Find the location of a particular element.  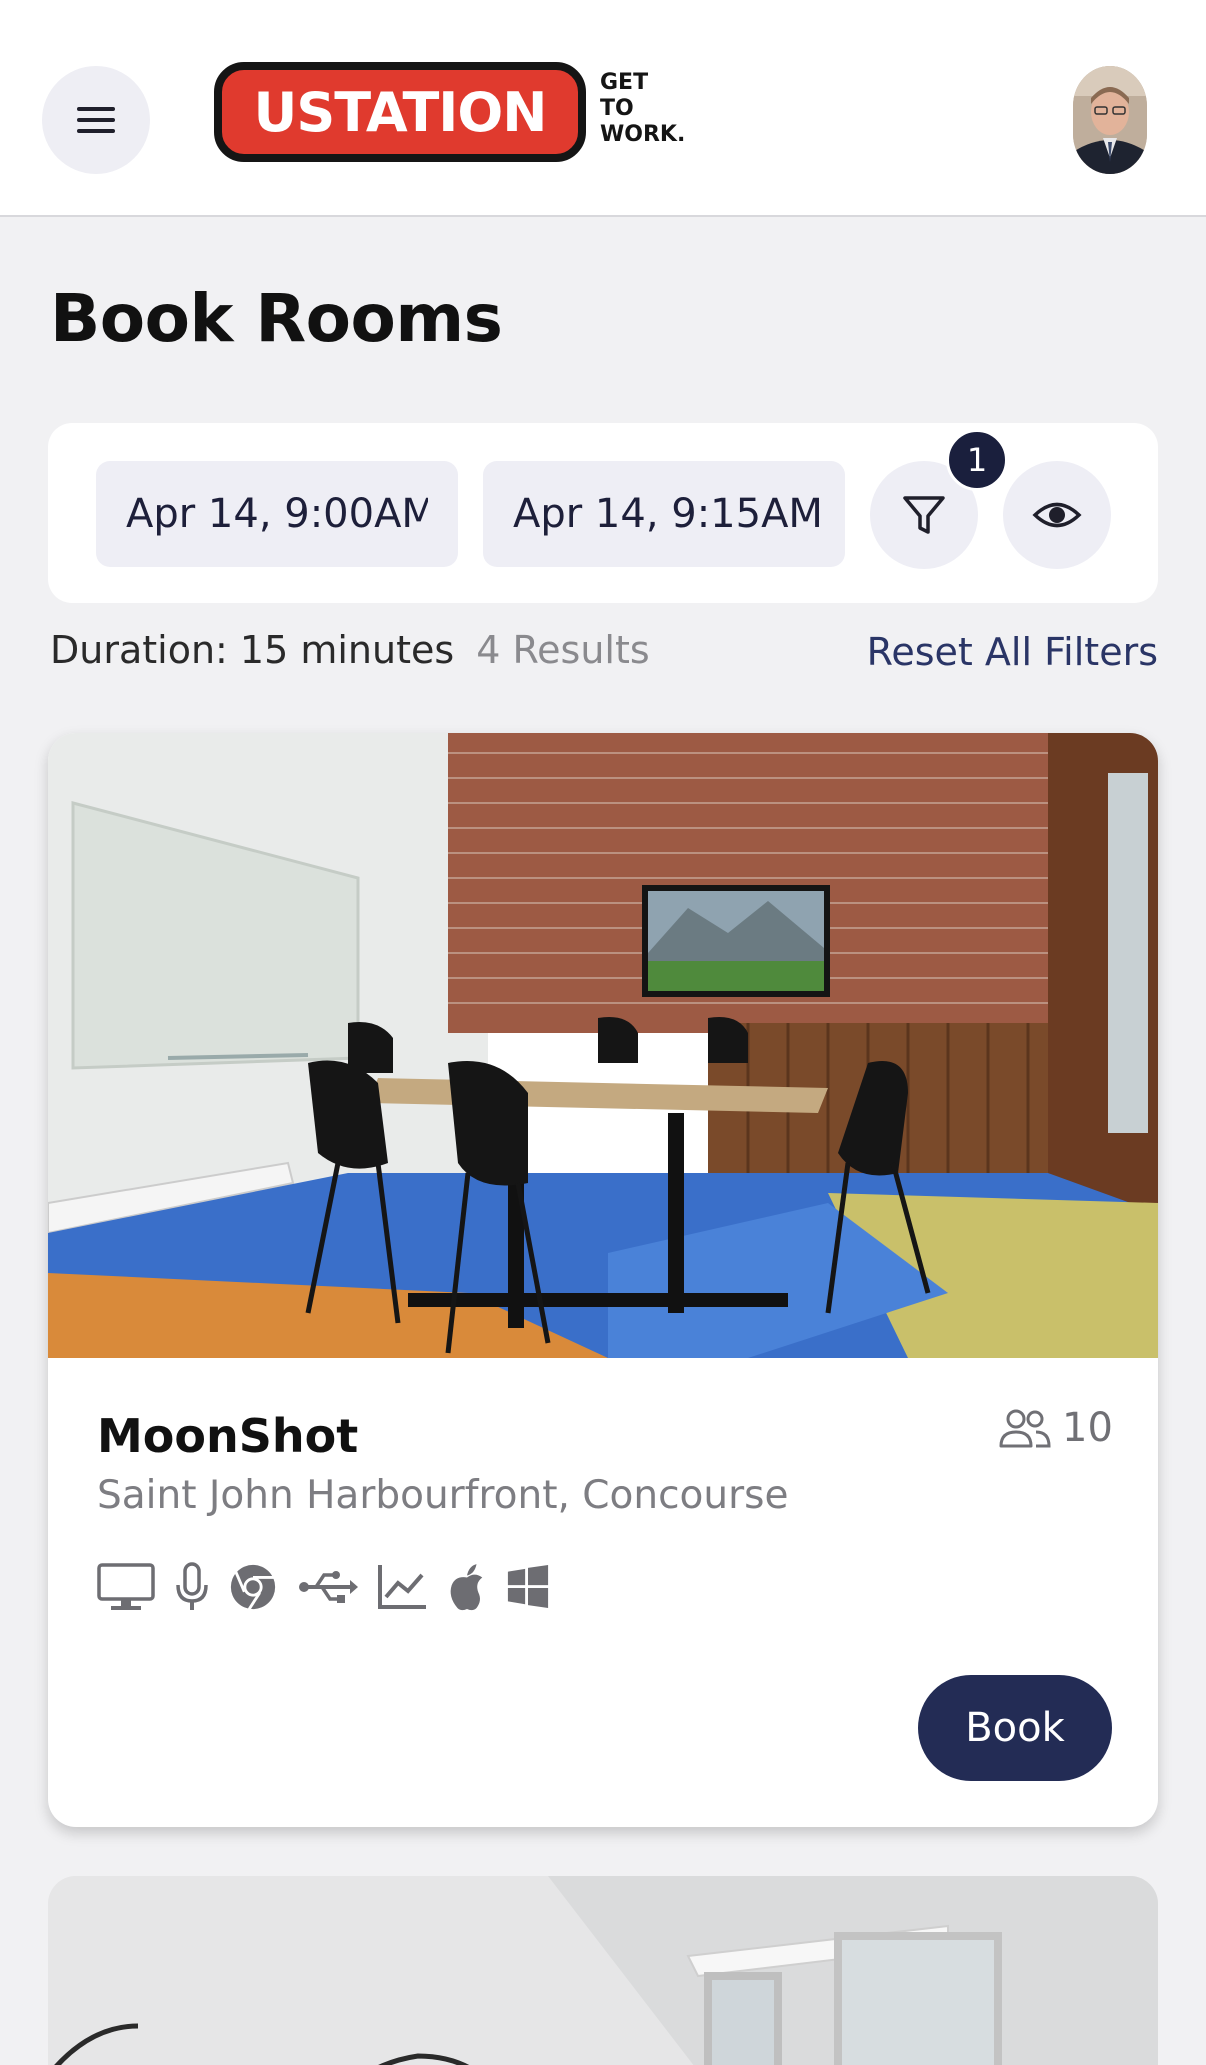

book-button: Book is located at coordinates (1015, 1728).